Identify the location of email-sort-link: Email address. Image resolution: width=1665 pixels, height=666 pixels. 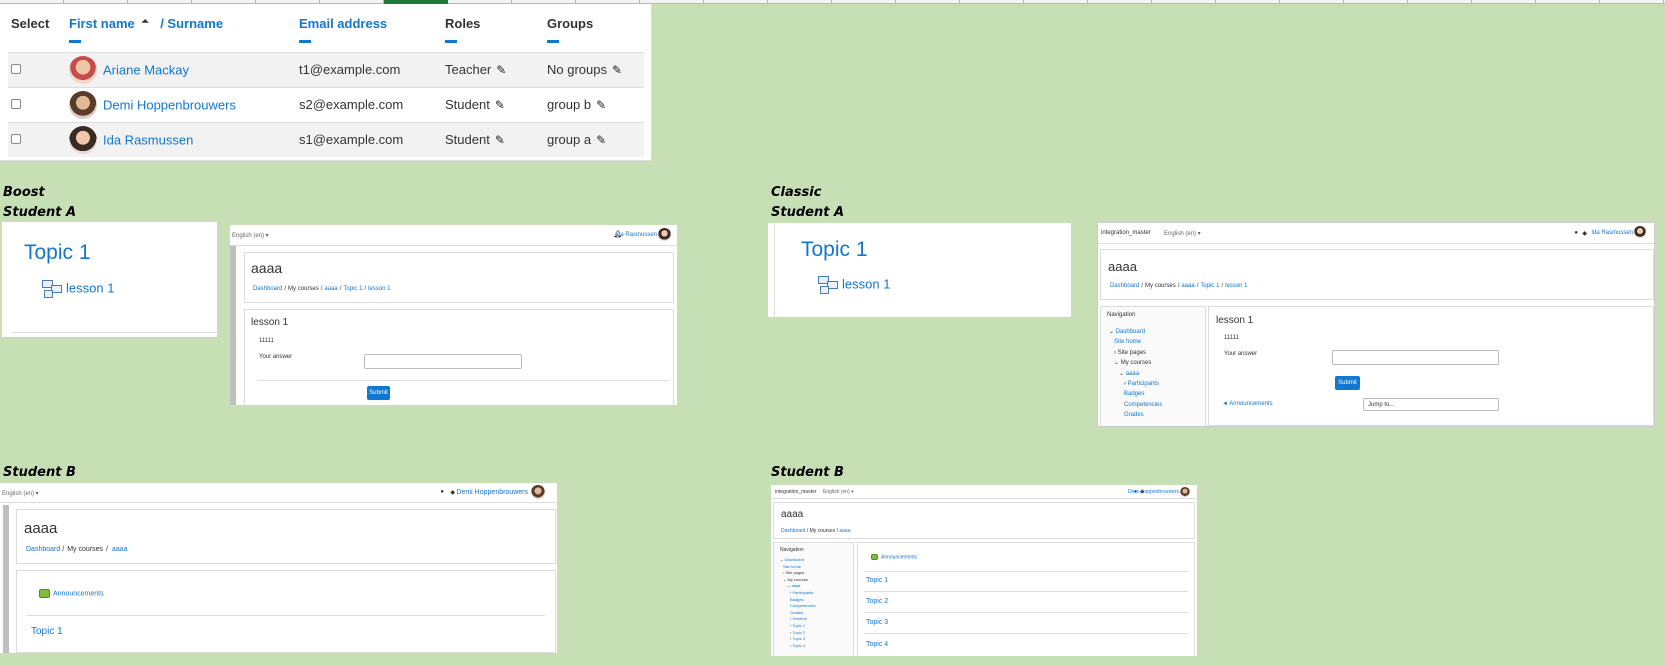
(343, 23).